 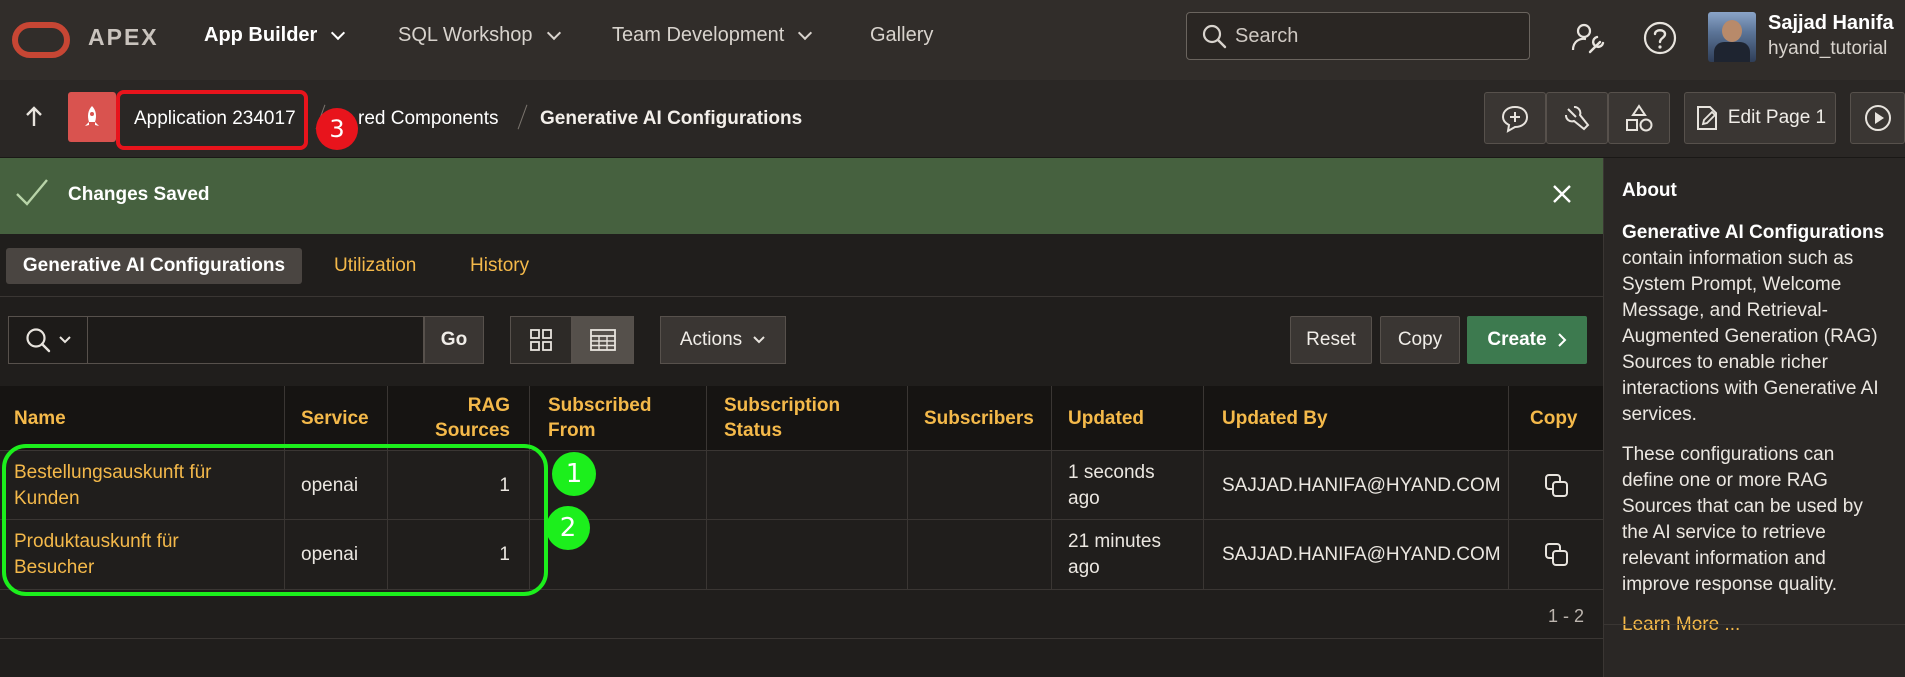 What do you see at coordinates (465, 35) in the screenshot?
I see `nav-sql-workshop-label: SQL Workshop` at bounding box center [465, 35].